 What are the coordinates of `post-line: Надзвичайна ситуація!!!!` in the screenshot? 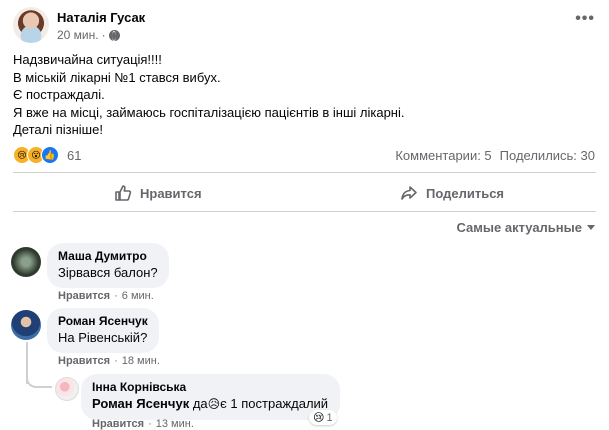 It's located at (87, 59).